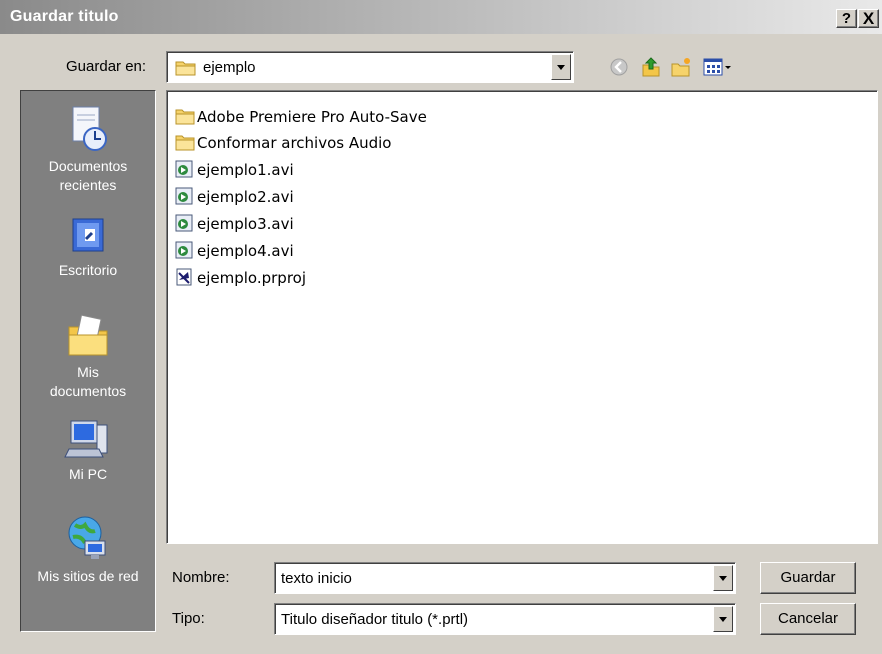 The width and height of the screenshot is (882, 654). I want to click on back-icon, so click(619, 67).